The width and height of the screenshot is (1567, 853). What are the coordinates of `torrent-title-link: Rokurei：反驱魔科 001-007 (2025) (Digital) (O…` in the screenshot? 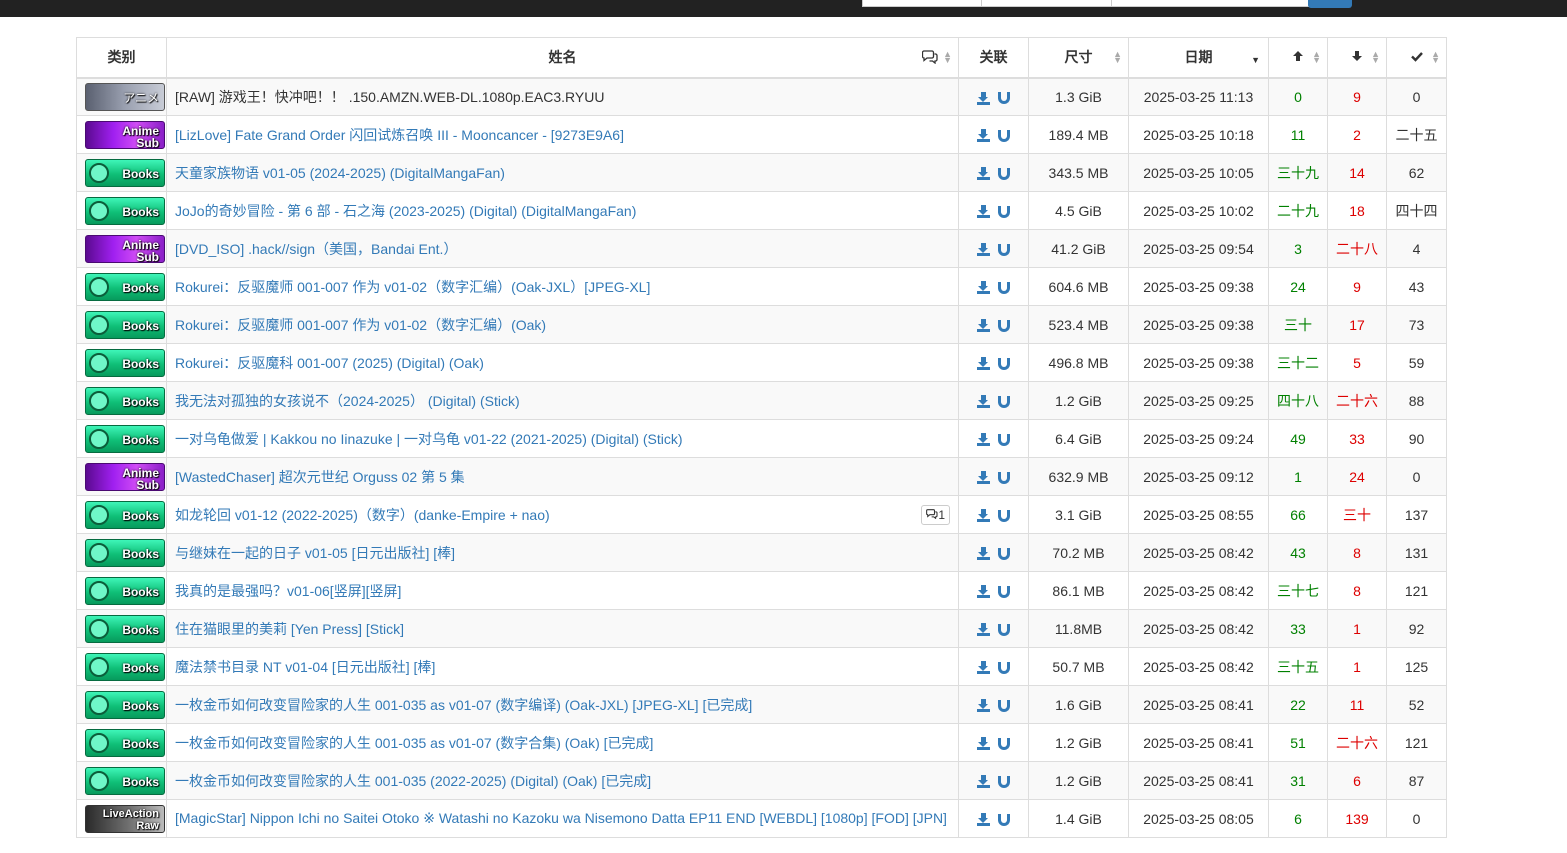 It's located at (329, 363).